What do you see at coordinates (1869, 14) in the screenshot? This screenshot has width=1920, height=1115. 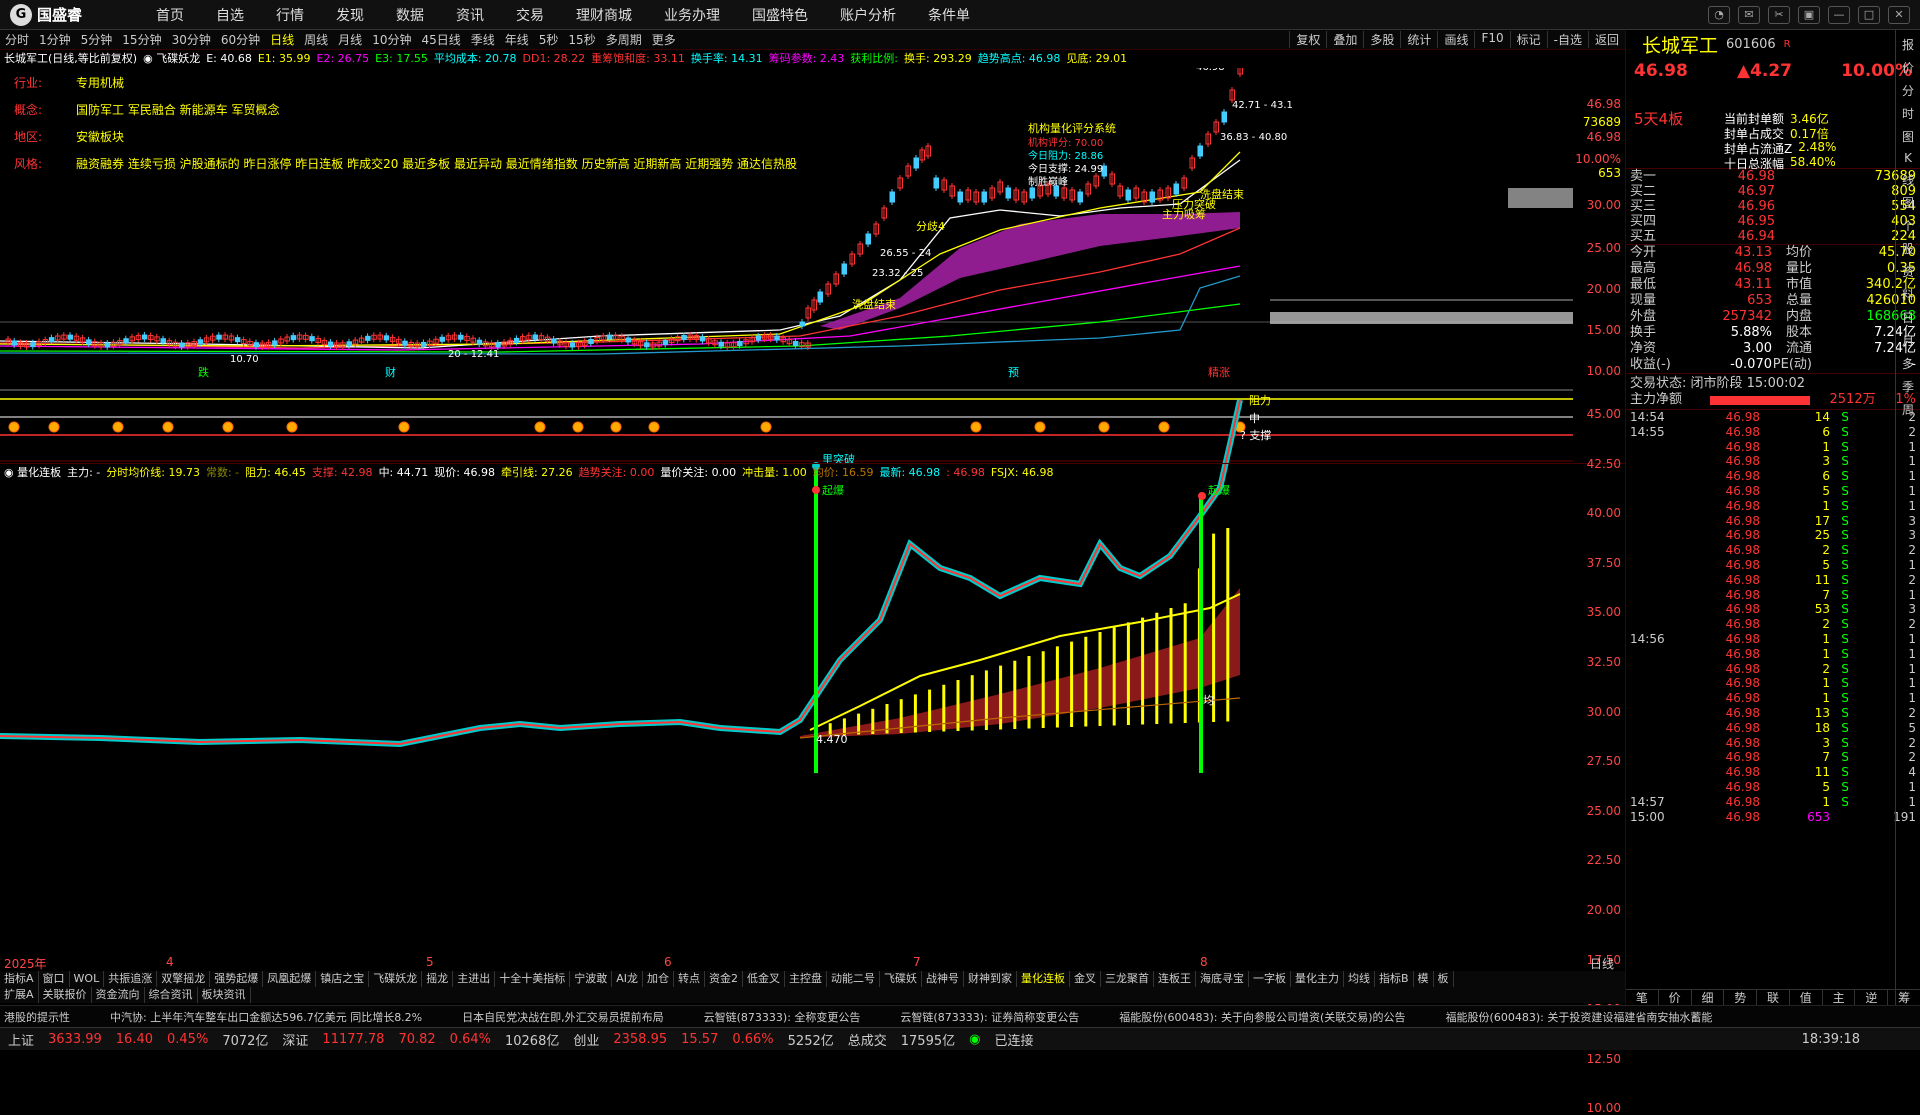 I see `maximize-icon: □` at bounding box center [1869, 14].